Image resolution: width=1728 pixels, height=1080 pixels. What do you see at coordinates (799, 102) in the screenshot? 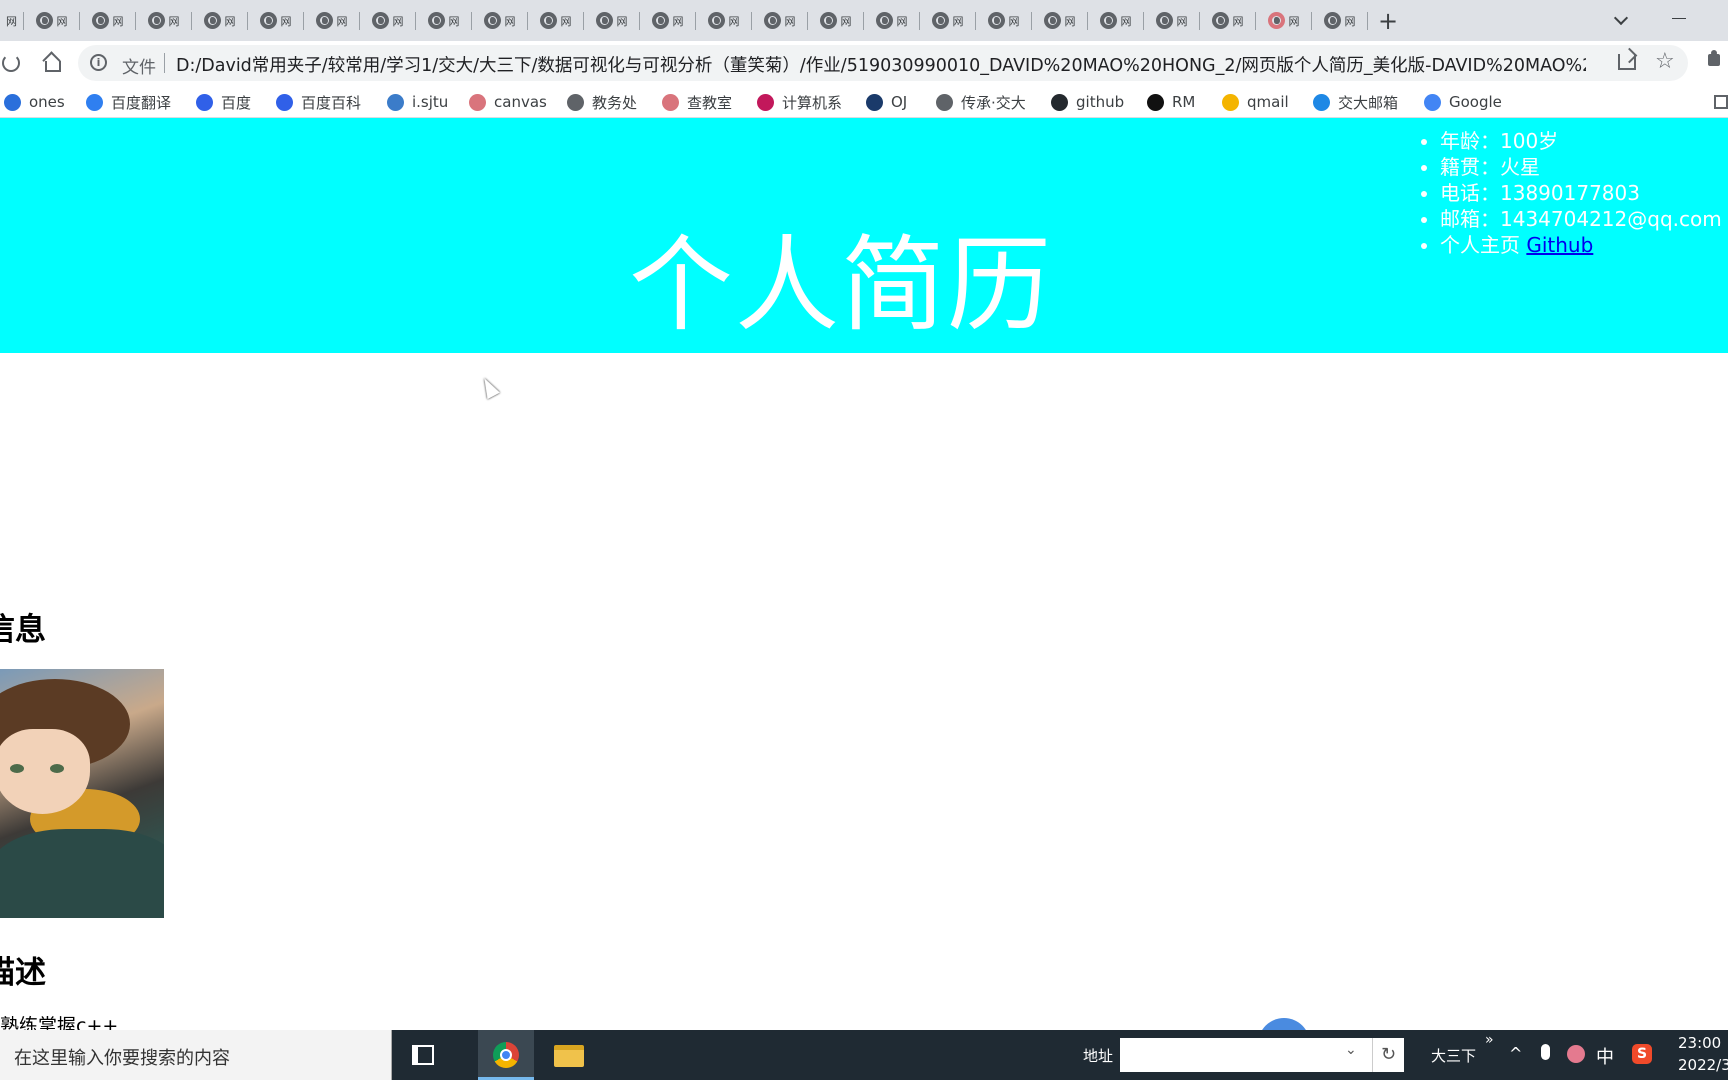
I see `bookmark-item: 计算机系` at bounding box center [799, 102].